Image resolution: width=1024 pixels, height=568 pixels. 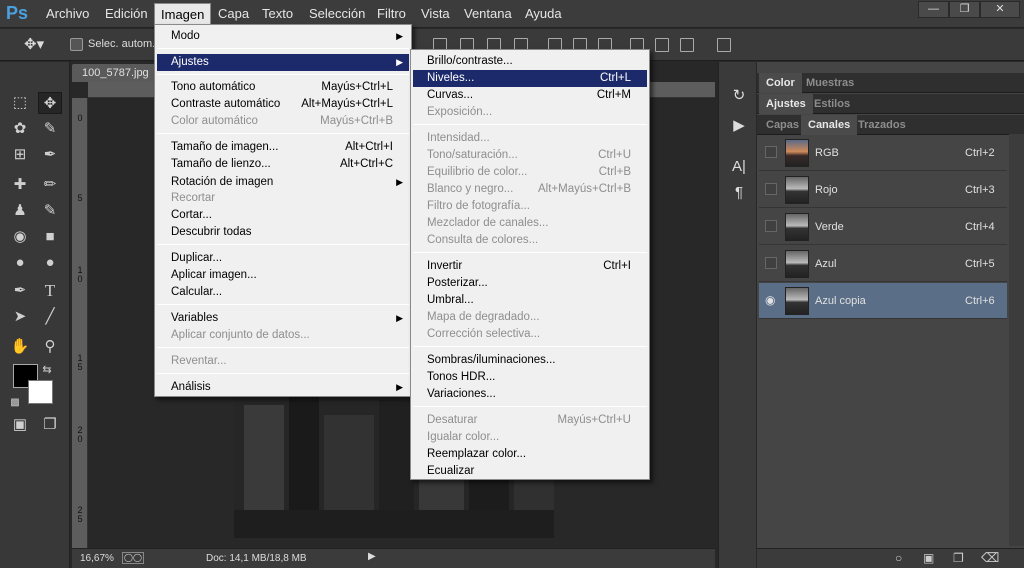 What do you see at coordinates (786, 104) in the screenshot?
I see `tab-ajustes: Ajustes` at bounding box center [786, 104].